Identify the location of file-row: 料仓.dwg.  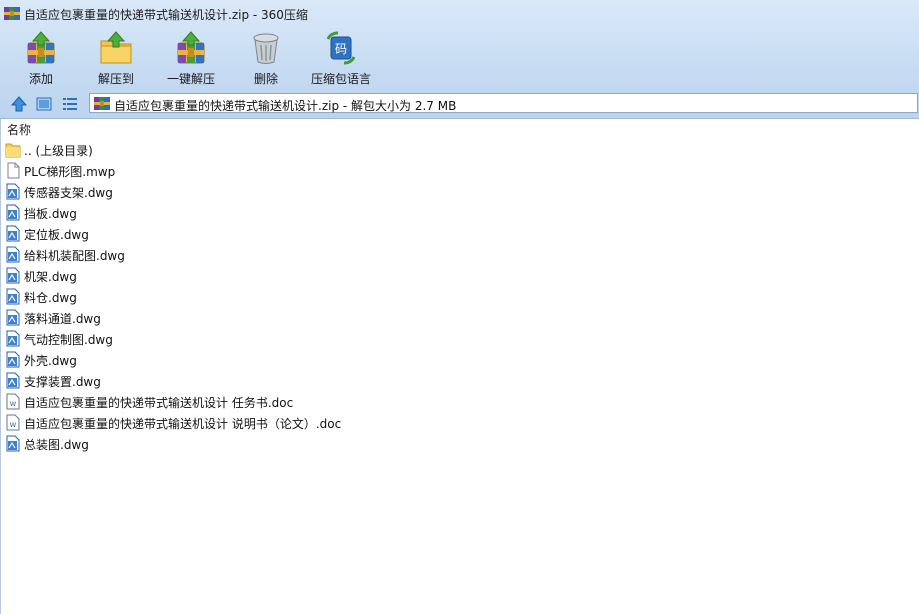
(305, 296).